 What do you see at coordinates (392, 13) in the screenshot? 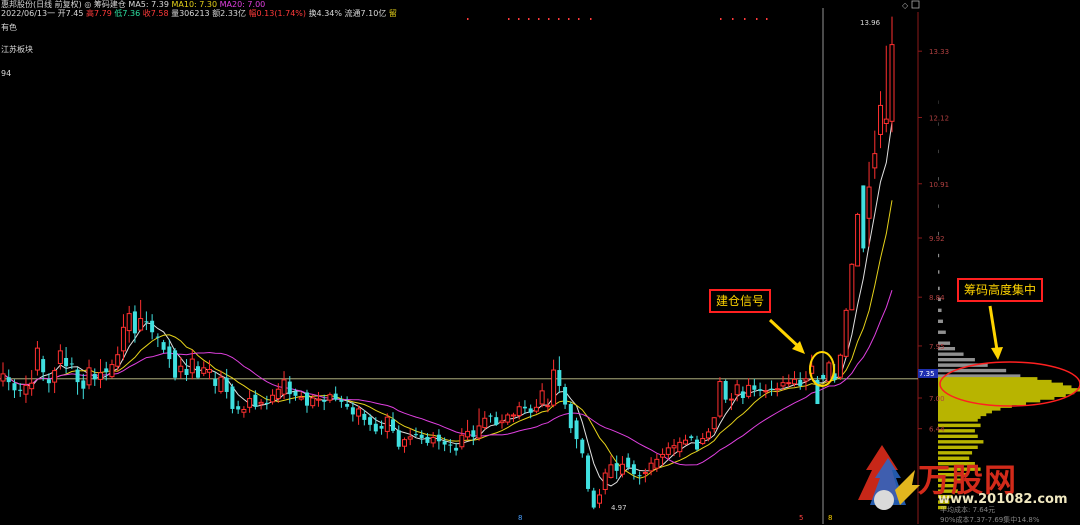
I see `tag-label: 留` at bounding box center [392, 13].